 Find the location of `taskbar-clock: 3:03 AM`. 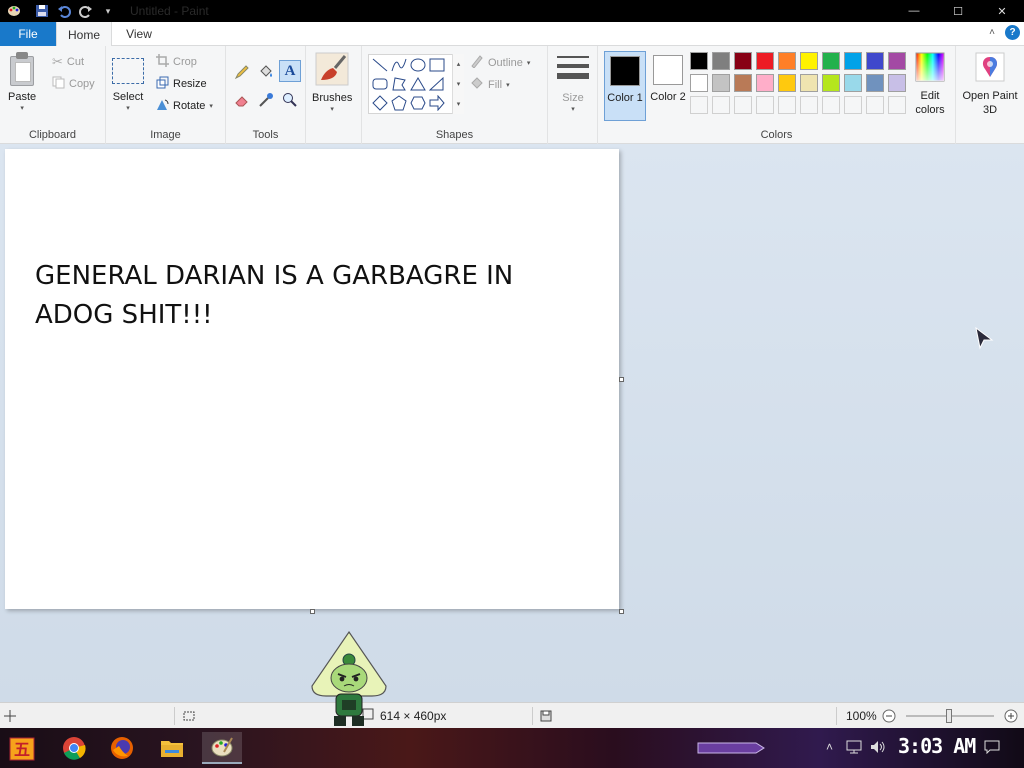

taskbar-clock: 3:03 AM is located at coordinates (937, 746).